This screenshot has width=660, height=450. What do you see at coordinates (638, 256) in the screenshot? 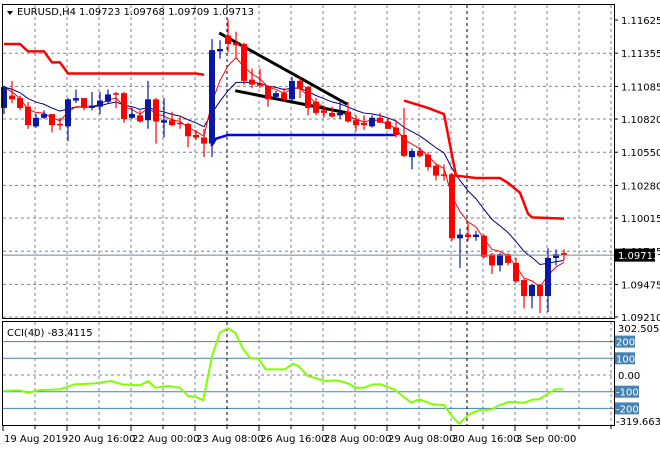
I see `current-price-label: 1.09713` at bounding box center [638, 256].